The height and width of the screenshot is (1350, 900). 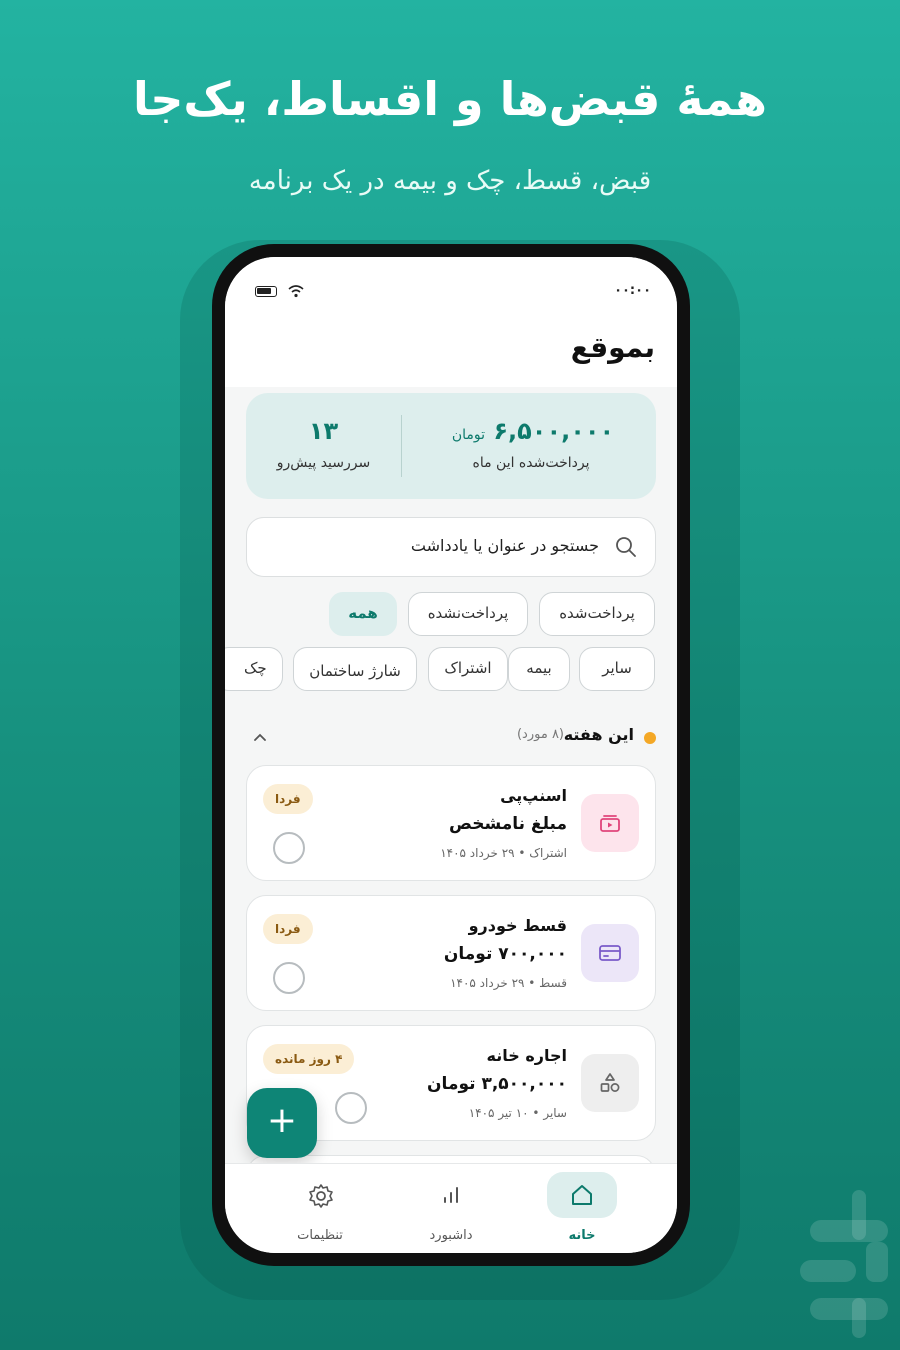 I want to click on category-subscription: اشتراک, so click(x=468, y=669).